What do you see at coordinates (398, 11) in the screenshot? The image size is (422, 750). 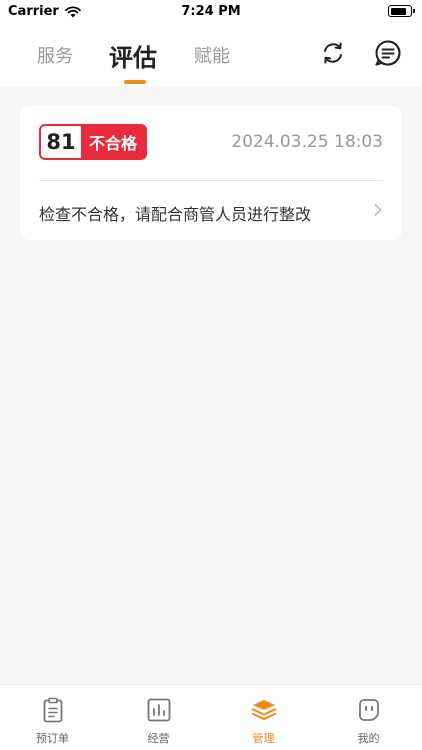 I see `battery-fill` at bounding box center [398, 11].